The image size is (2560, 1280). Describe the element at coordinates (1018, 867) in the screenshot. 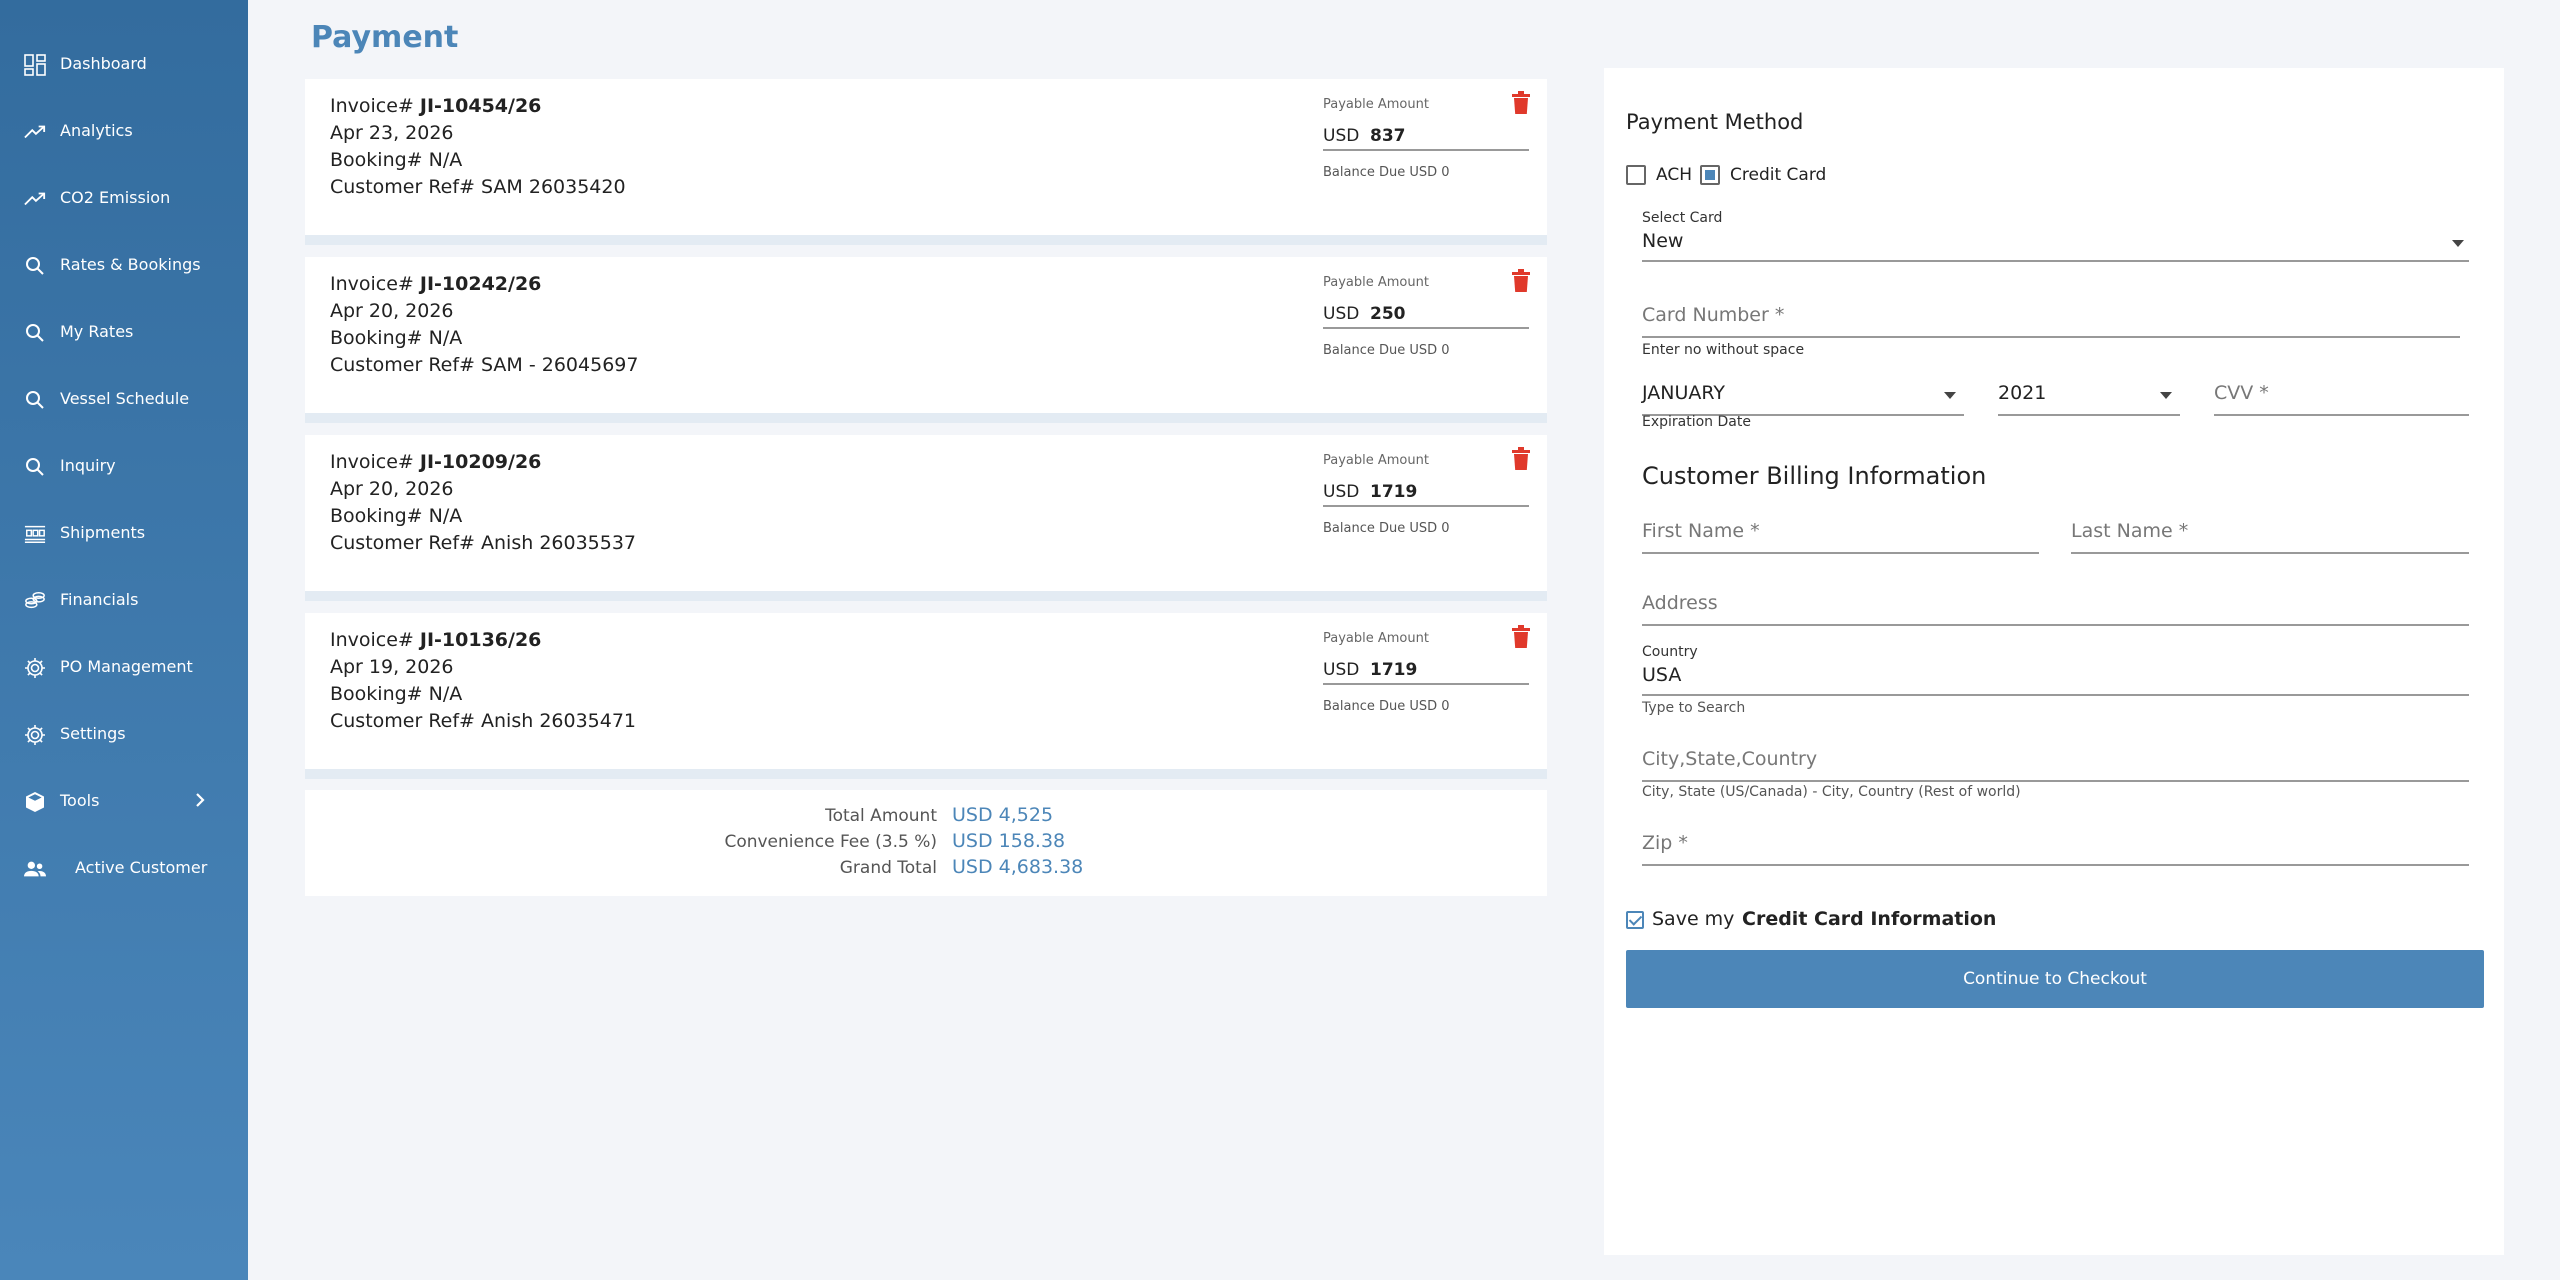

I see `grand-total-value: USD 4,683.38` at that location.